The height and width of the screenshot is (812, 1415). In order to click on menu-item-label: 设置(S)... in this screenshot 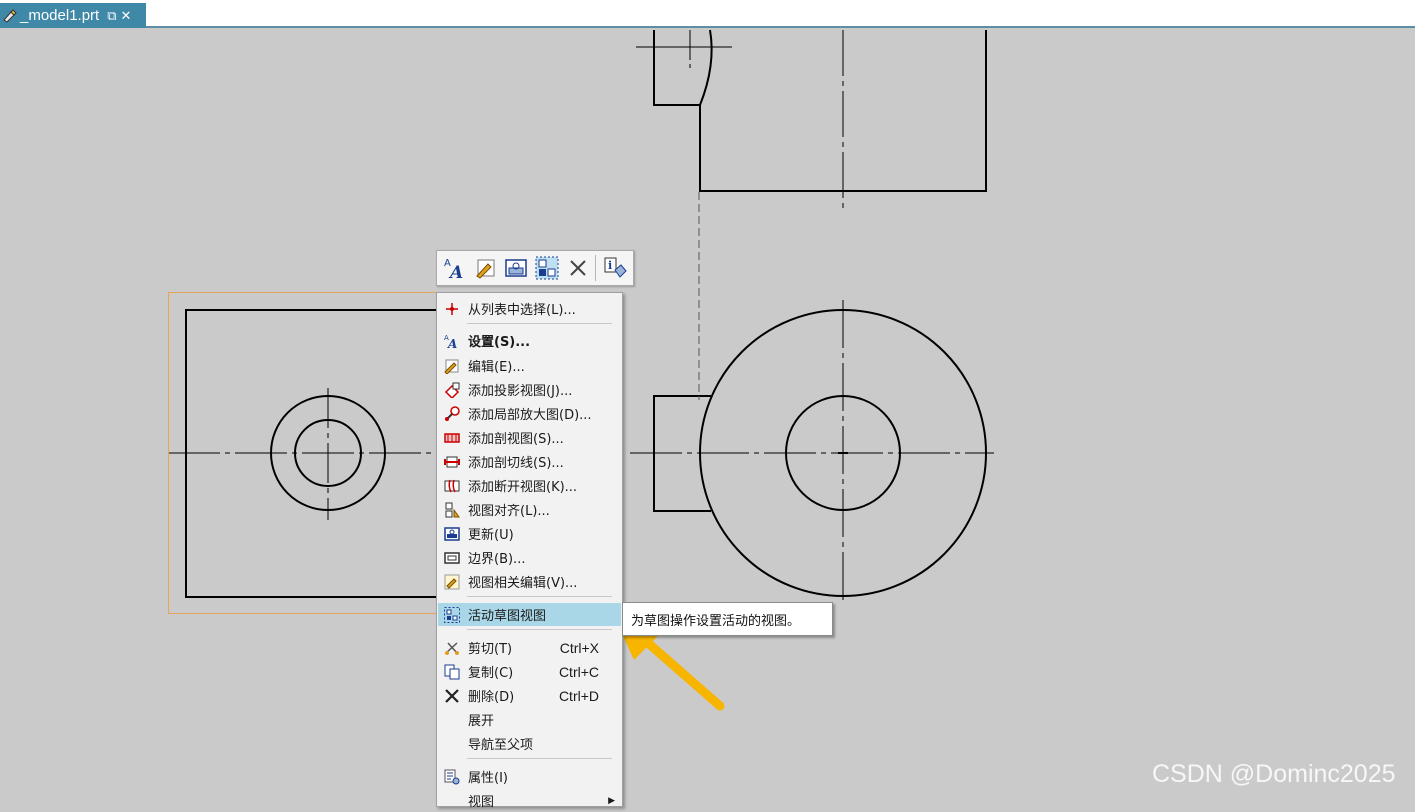, I will do `click(499, 342)`.